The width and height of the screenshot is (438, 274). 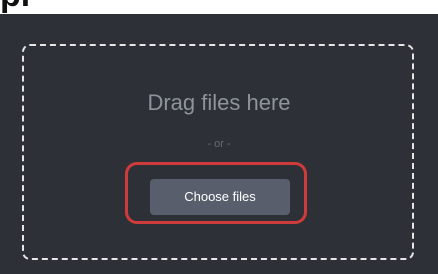 What do you see at coordinates (219, 102) in the screenshot?
I see `drag-files-text: Drag files here` at bounding box center [219, 102].